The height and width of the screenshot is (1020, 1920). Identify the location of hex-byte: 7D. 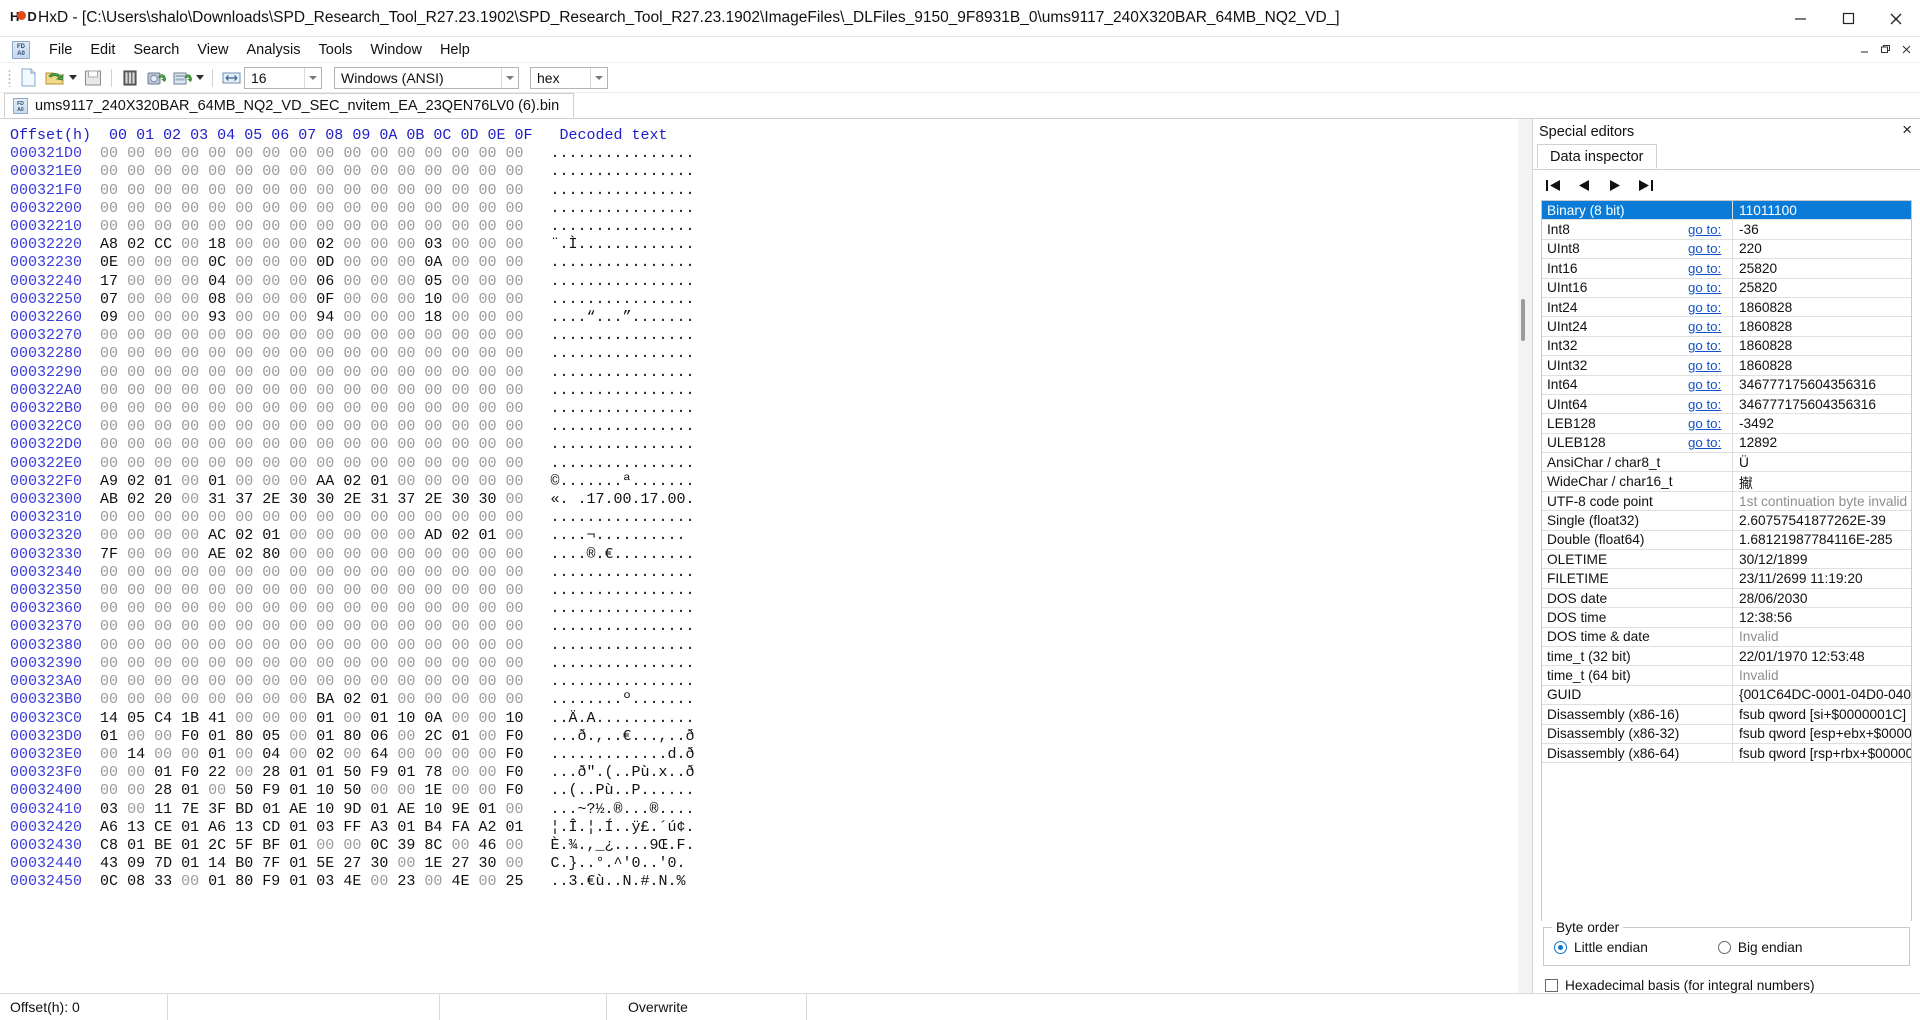
(163, 863).